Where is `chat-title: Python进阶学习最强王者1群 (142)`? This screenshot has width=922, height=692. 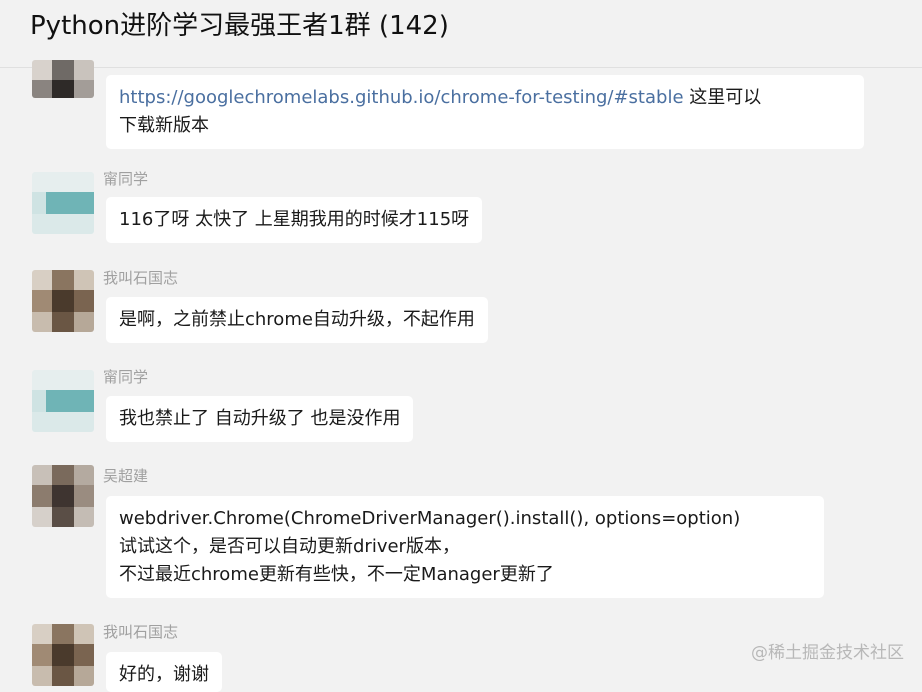 chat-title: Python进阶学习最强王者1群 (142) is located at coordinates (239, 26).